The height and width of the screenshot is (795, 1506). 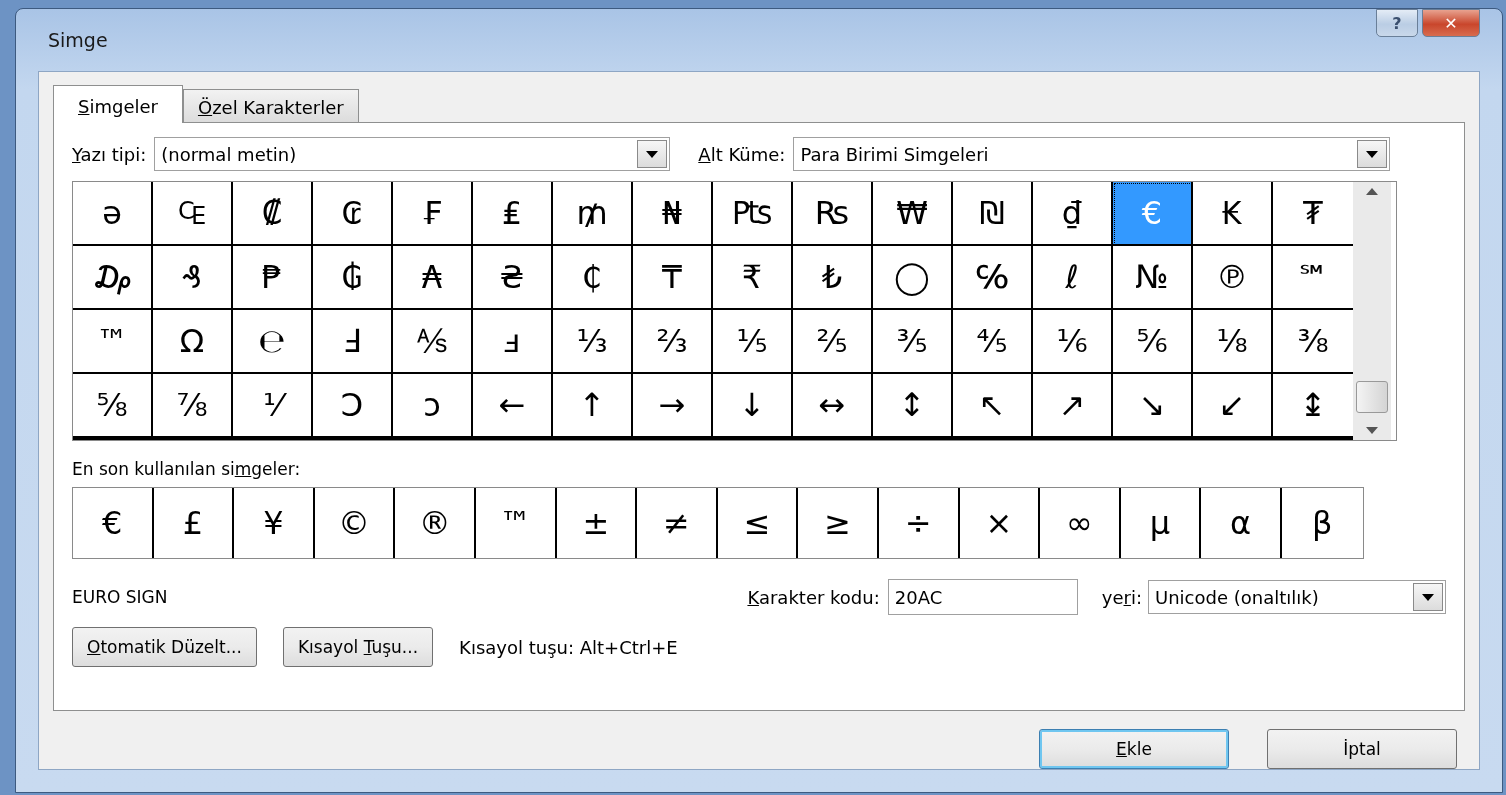 I want to click on symbol-cell: ℓ, so click(x=1073, y=278).